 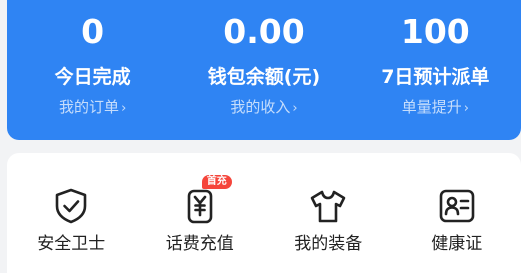 What do you see at coordinates (328, 206) in the screenshot?
I see `tshirt-icon` at bounding box center [328, 206].